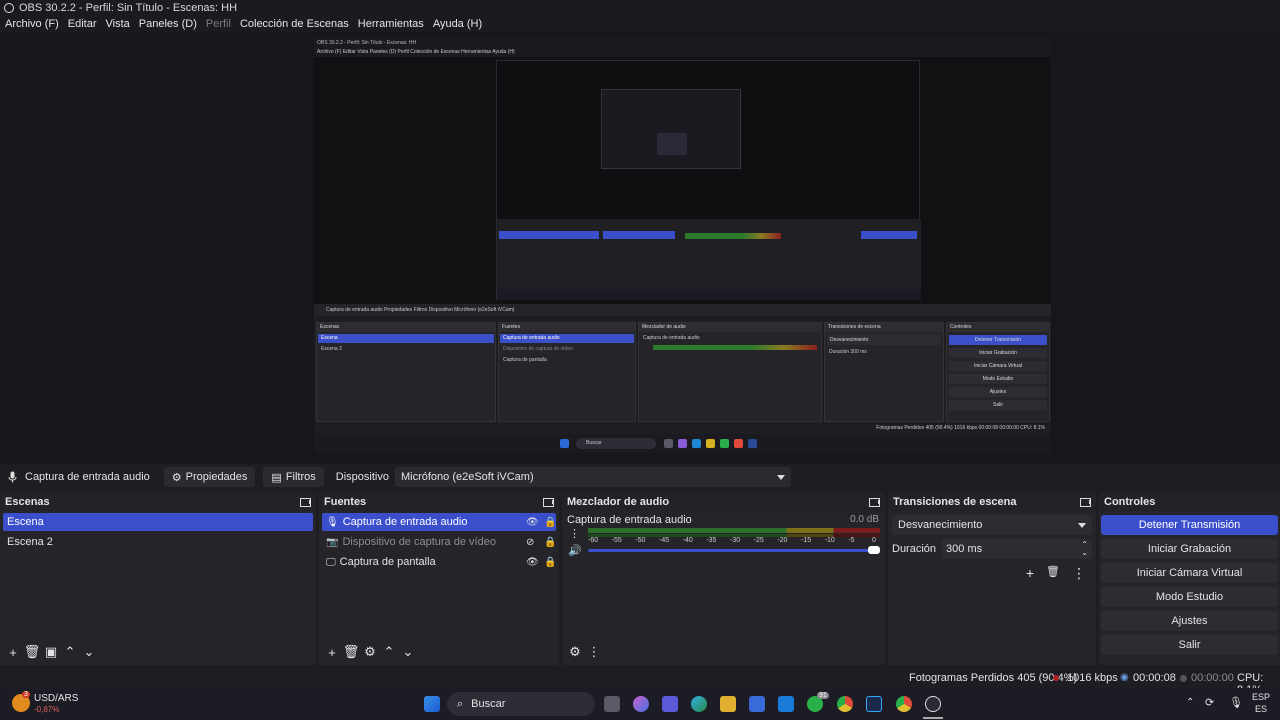  Describe the element at coordinates (1189, 525) in the screenshot. I see `stop-stream-button: Detener Transmisión` at that location.